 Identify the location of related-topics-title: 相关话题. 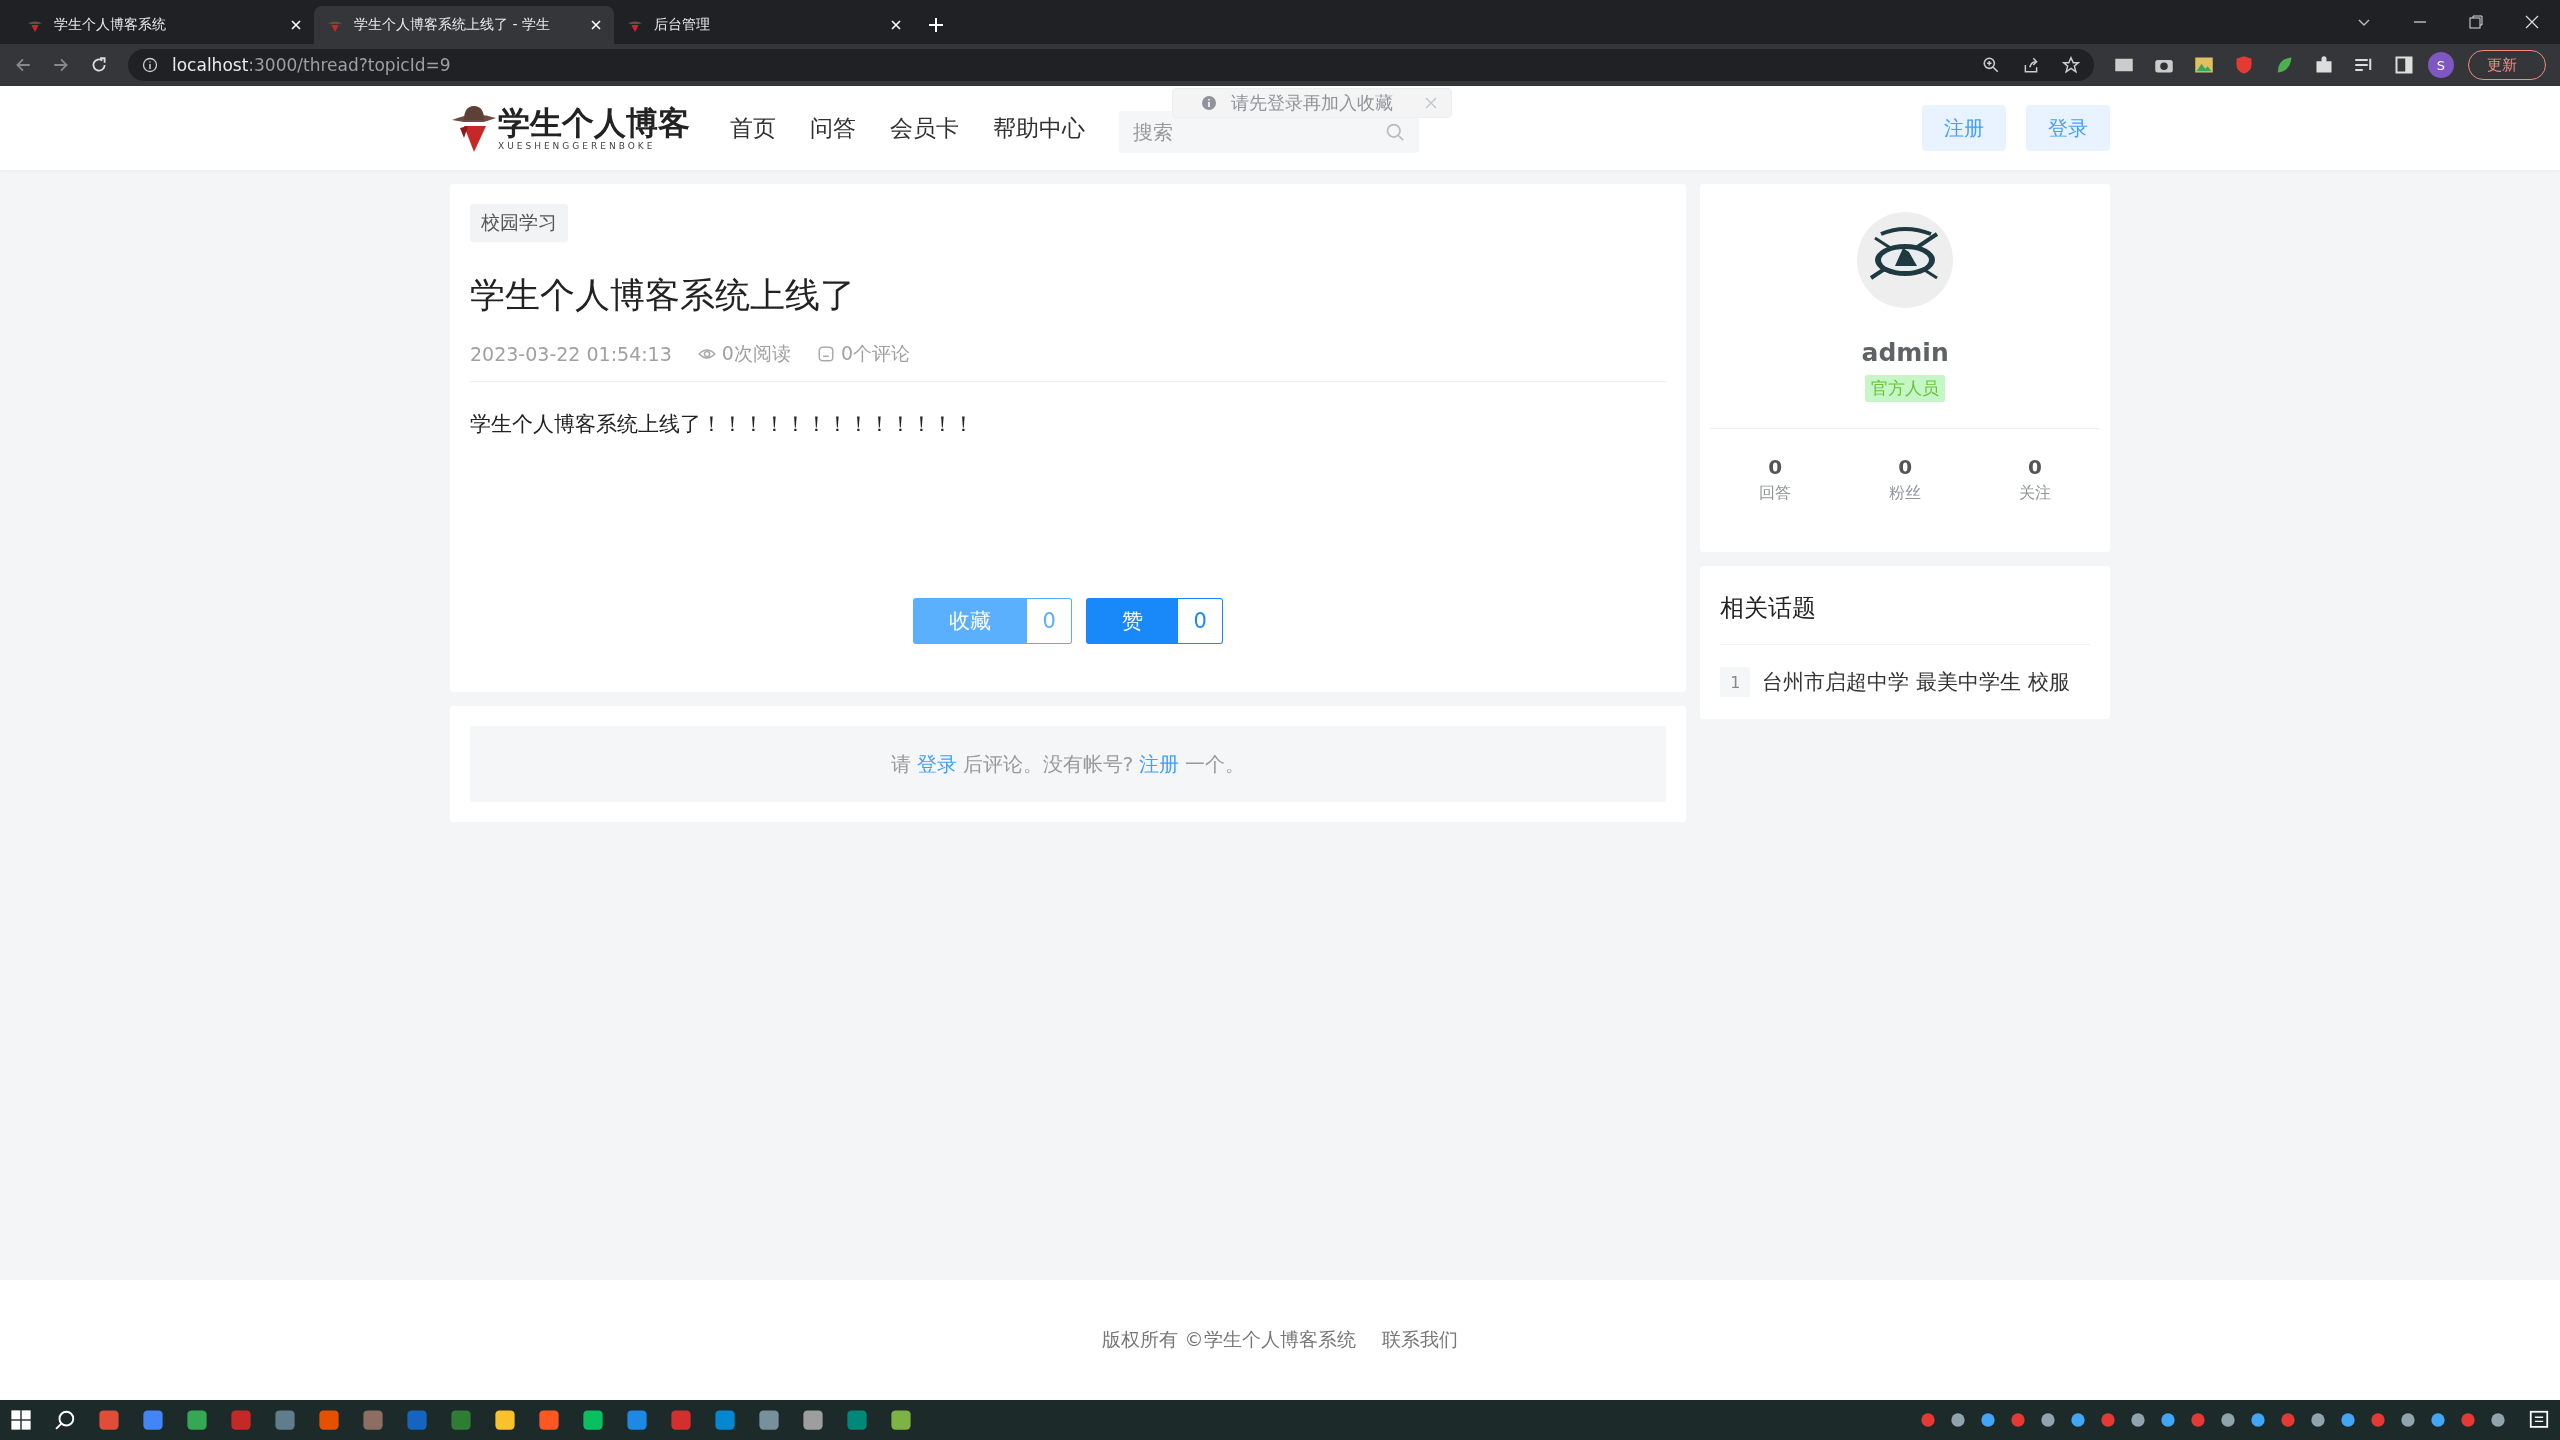
(1905, 618).